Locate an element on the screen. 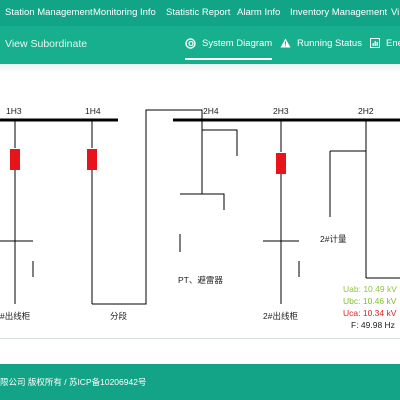 The image size is (400, 400). tab-system-diagram-label: System Diagram is located at coordinates (237, 43).